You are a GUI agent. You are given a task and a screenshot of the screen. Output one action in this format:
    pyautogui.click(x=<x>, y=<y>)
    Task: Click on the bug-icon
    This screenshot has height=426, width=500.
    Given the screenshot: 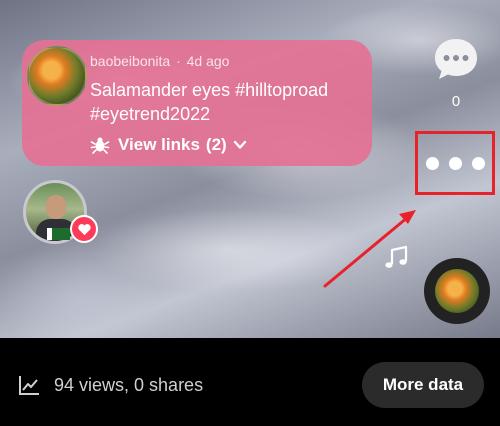 What is the action you would take?
    pyautogui.click(x=100, y=145)
    